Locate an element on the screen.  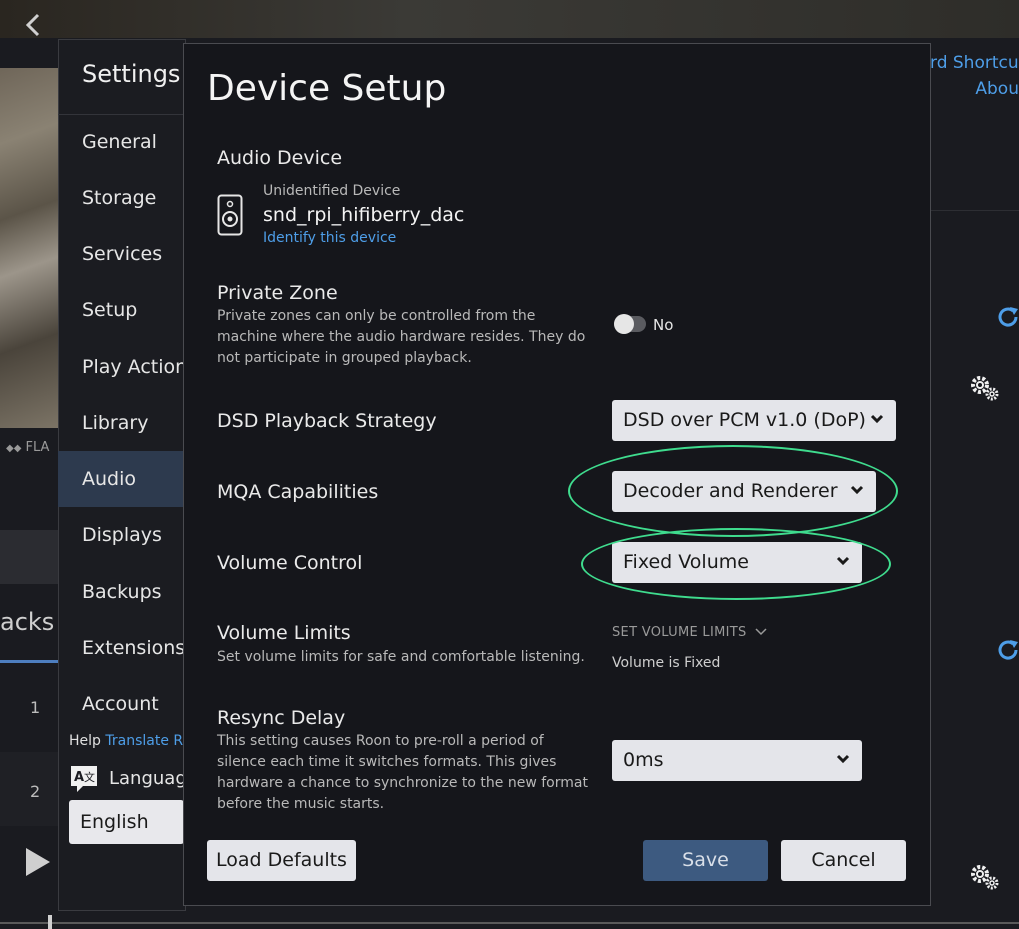
nav-item-displays: Displays is located at coordinates (121, 535).